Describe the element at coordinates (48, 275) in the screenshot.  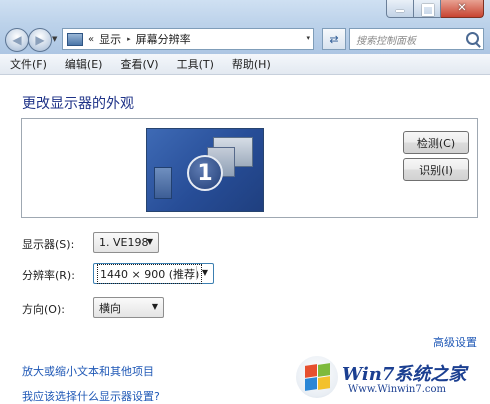
I see `resolution-label: 分辨率(R):` at that location.